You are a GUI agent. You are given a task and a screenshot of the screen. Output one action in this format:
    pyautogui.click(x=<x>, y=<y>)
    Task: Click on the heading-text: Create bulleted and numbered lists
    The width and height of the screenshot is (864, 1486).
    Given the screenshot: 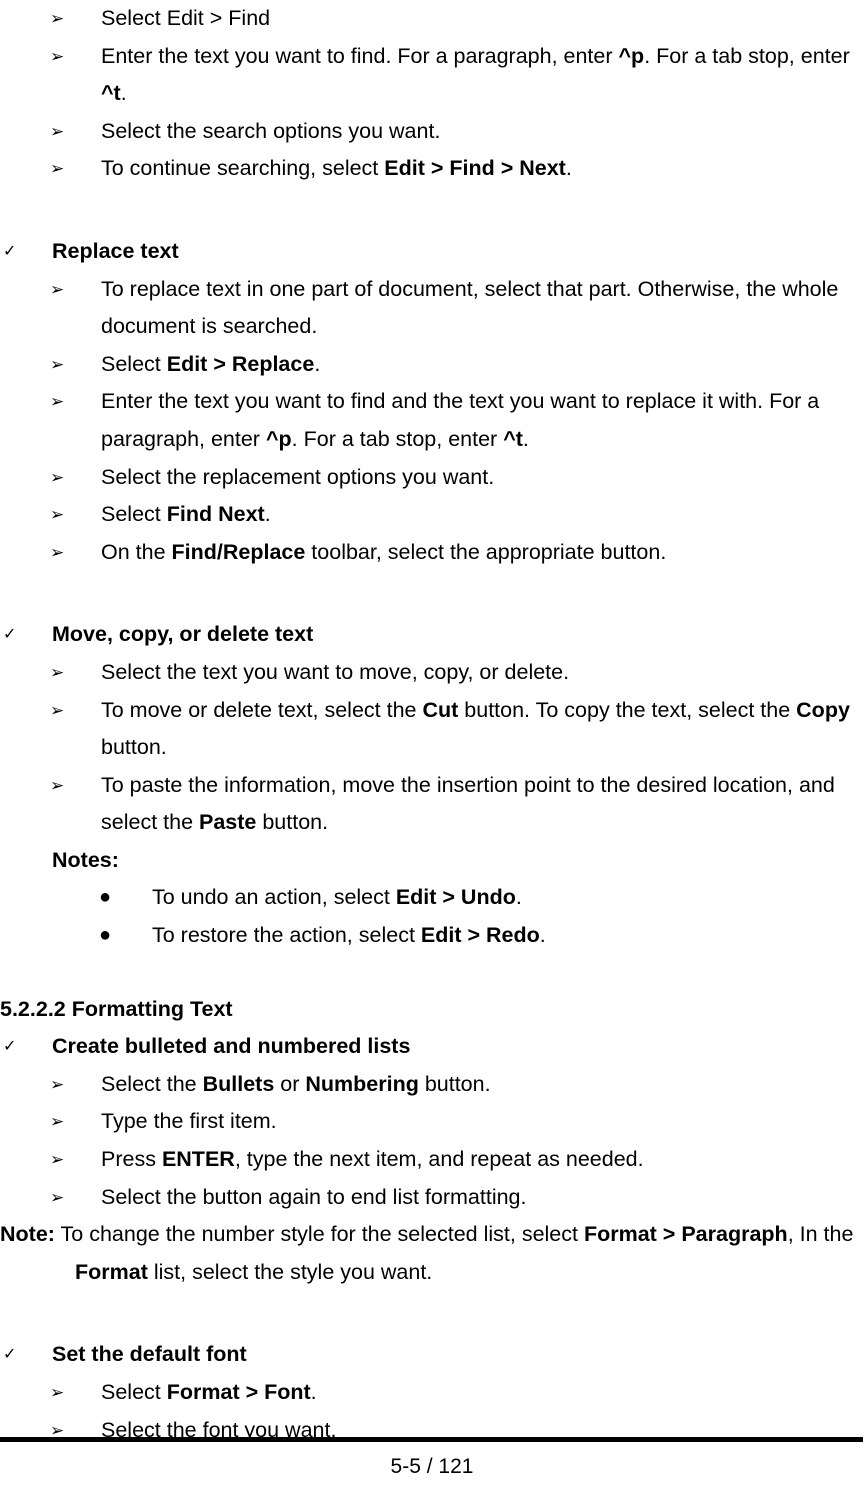 What is the action you would take?
    pyautogui.click(x=231, y=1046)
    